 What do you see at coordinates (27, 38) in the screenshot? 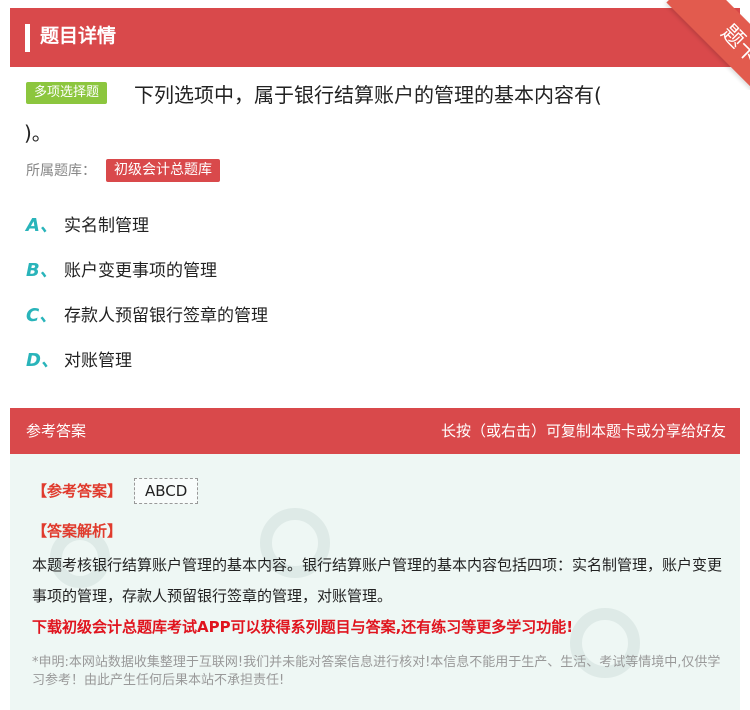
I see `header-accent-bar` at bounding box center [27, 38].